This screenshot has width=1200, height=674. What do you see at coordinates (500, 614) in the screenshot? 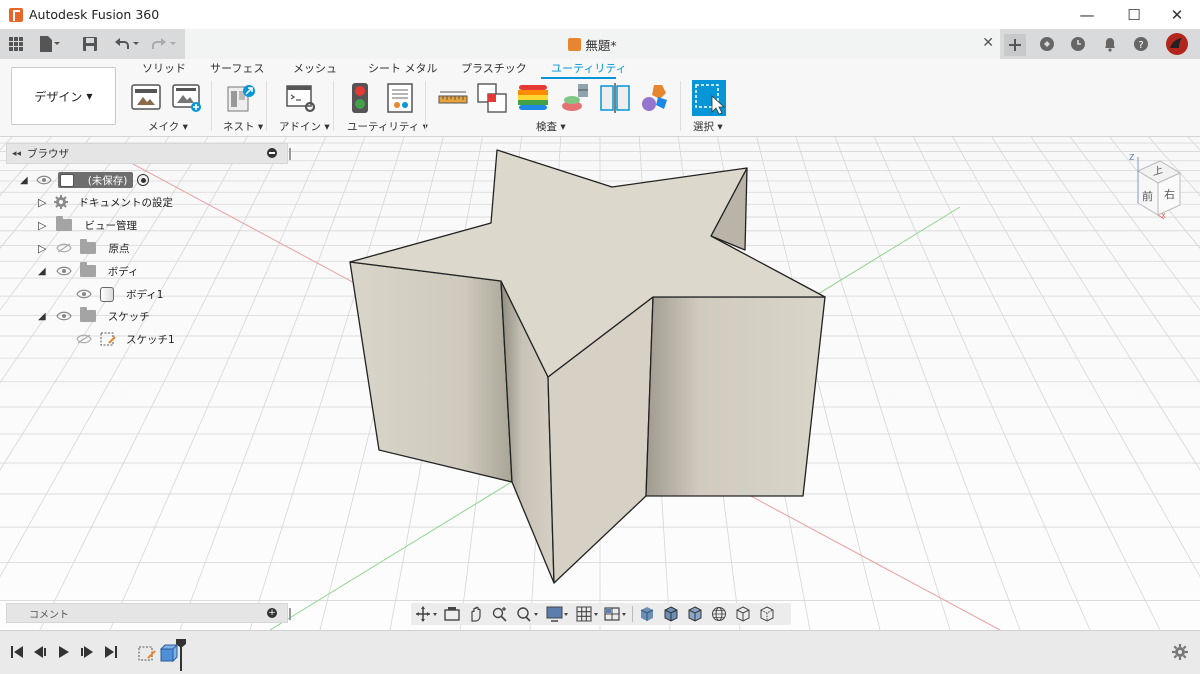
I see `zoom-icon` at bounding box center [500, 614].